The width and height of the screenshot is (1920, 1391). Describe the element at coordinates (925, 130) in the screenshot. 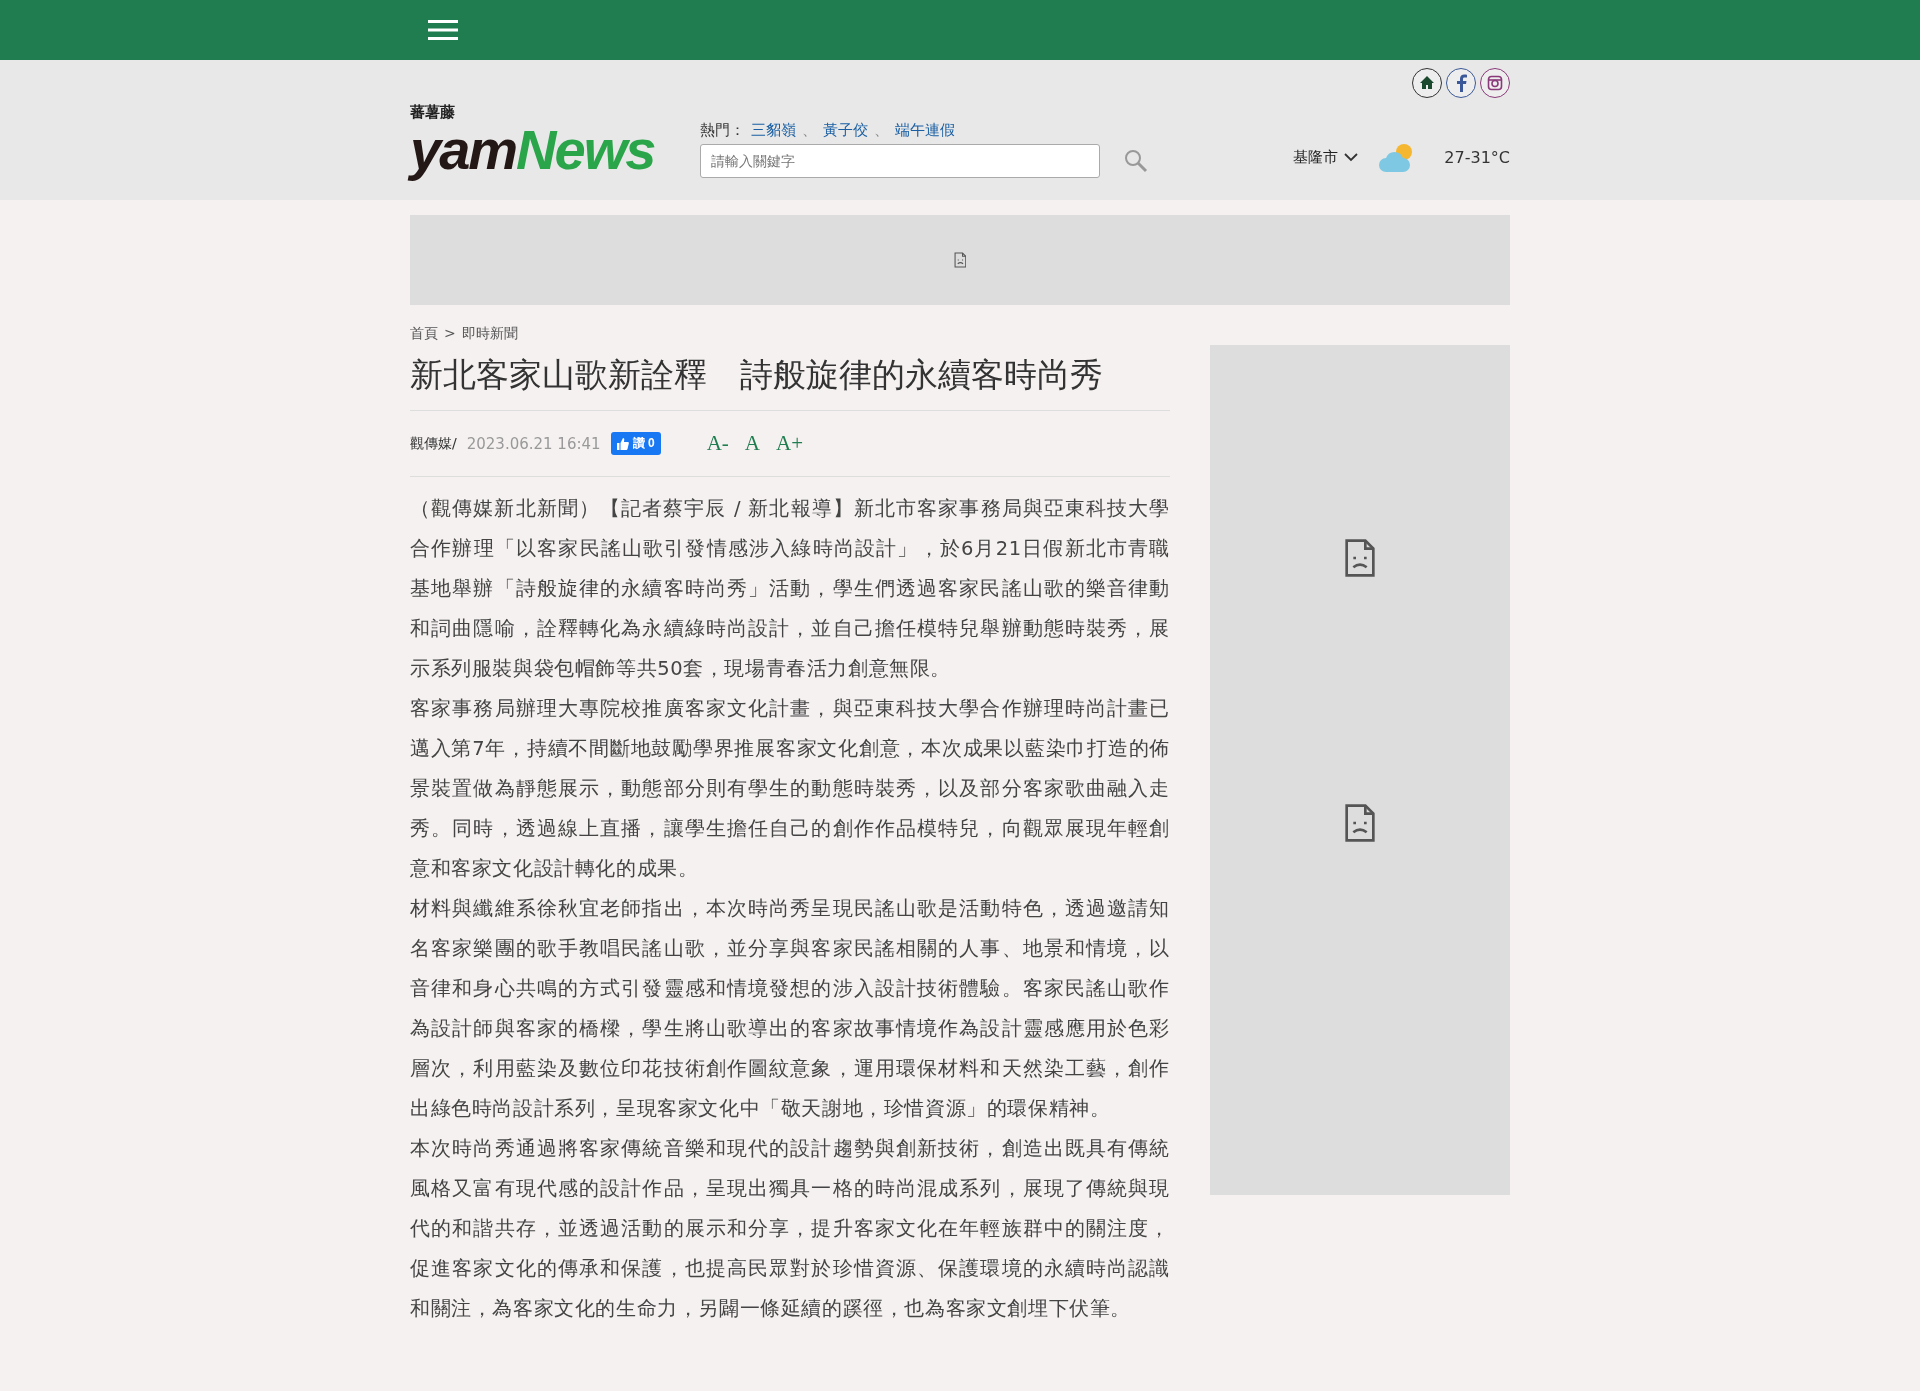

I see `hot-topic-link: 端午連假` at that location.